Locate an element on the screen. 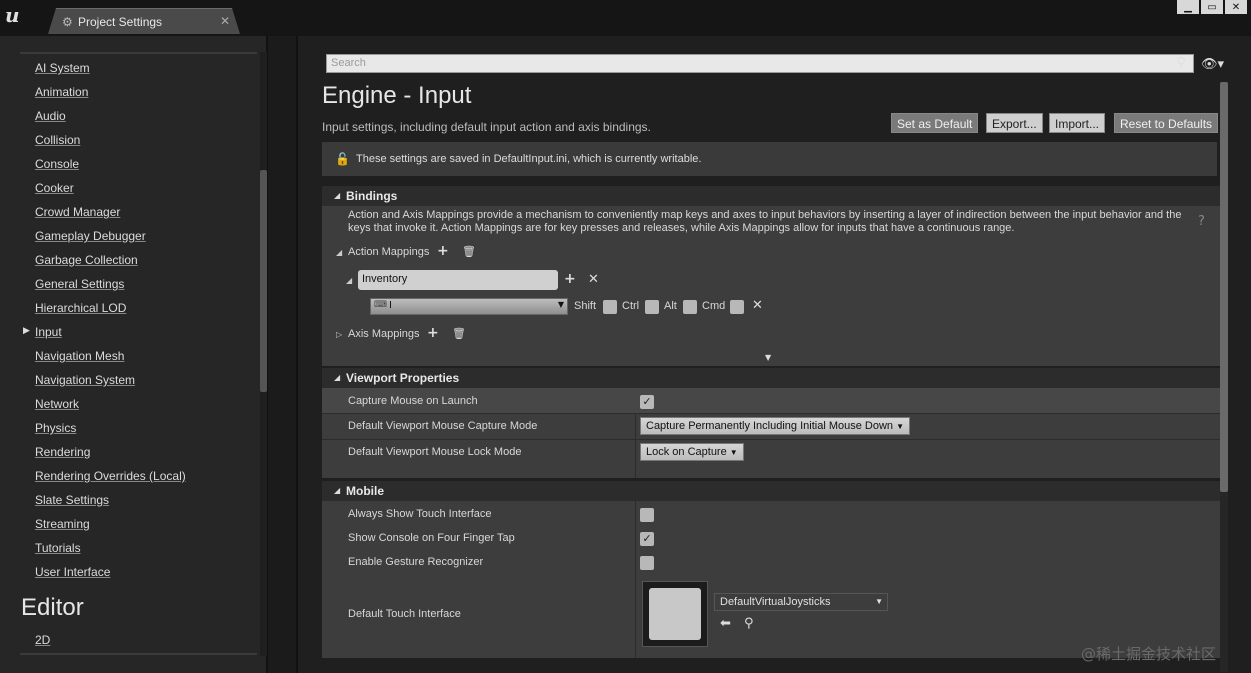 This screenshot has height=673, width=1251. sidebar-item-tutorials: Tutorials is located at coordinates (110, 552).